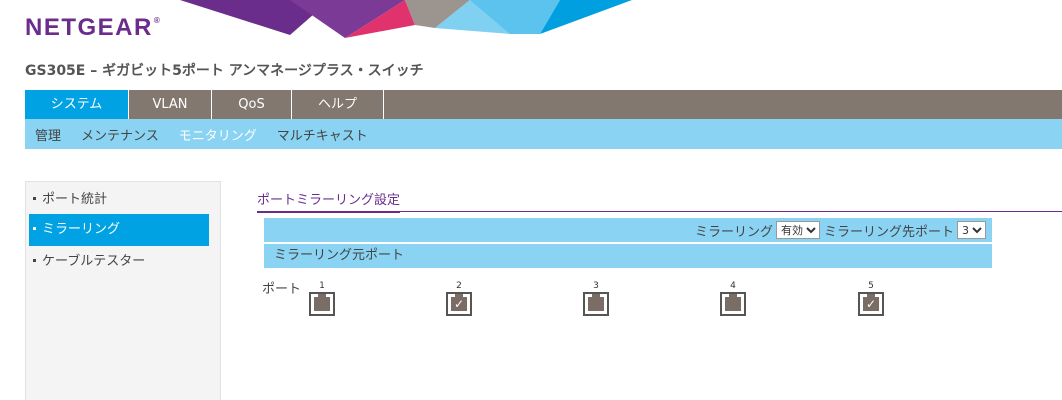 The height and width of the screenshot is (400, 1062). Describe the element at coordinates (733, 286) in the screenshot. I see `port-number: 4` at that location.